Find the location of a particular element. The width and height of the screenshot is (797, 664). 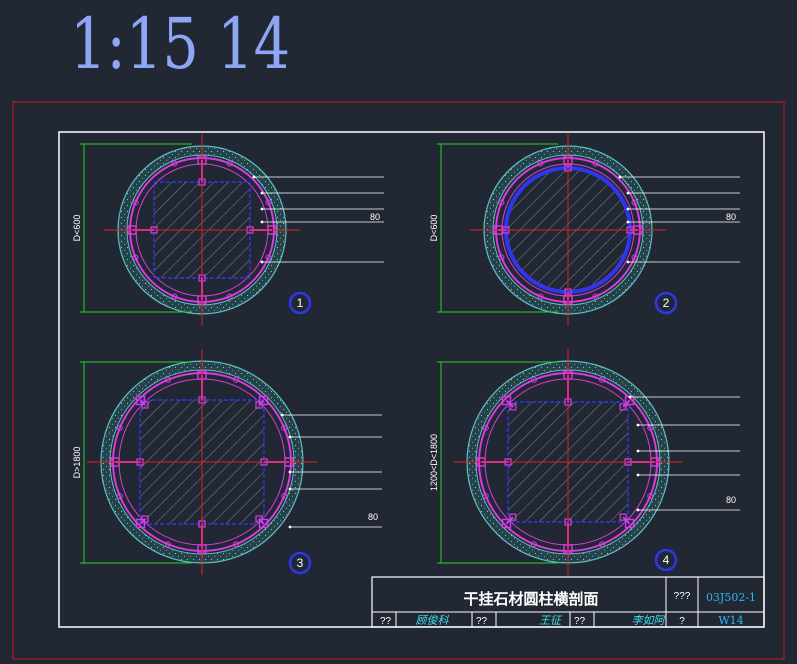

signature-1: 顾俊科 is located at coordinates (433, 620).